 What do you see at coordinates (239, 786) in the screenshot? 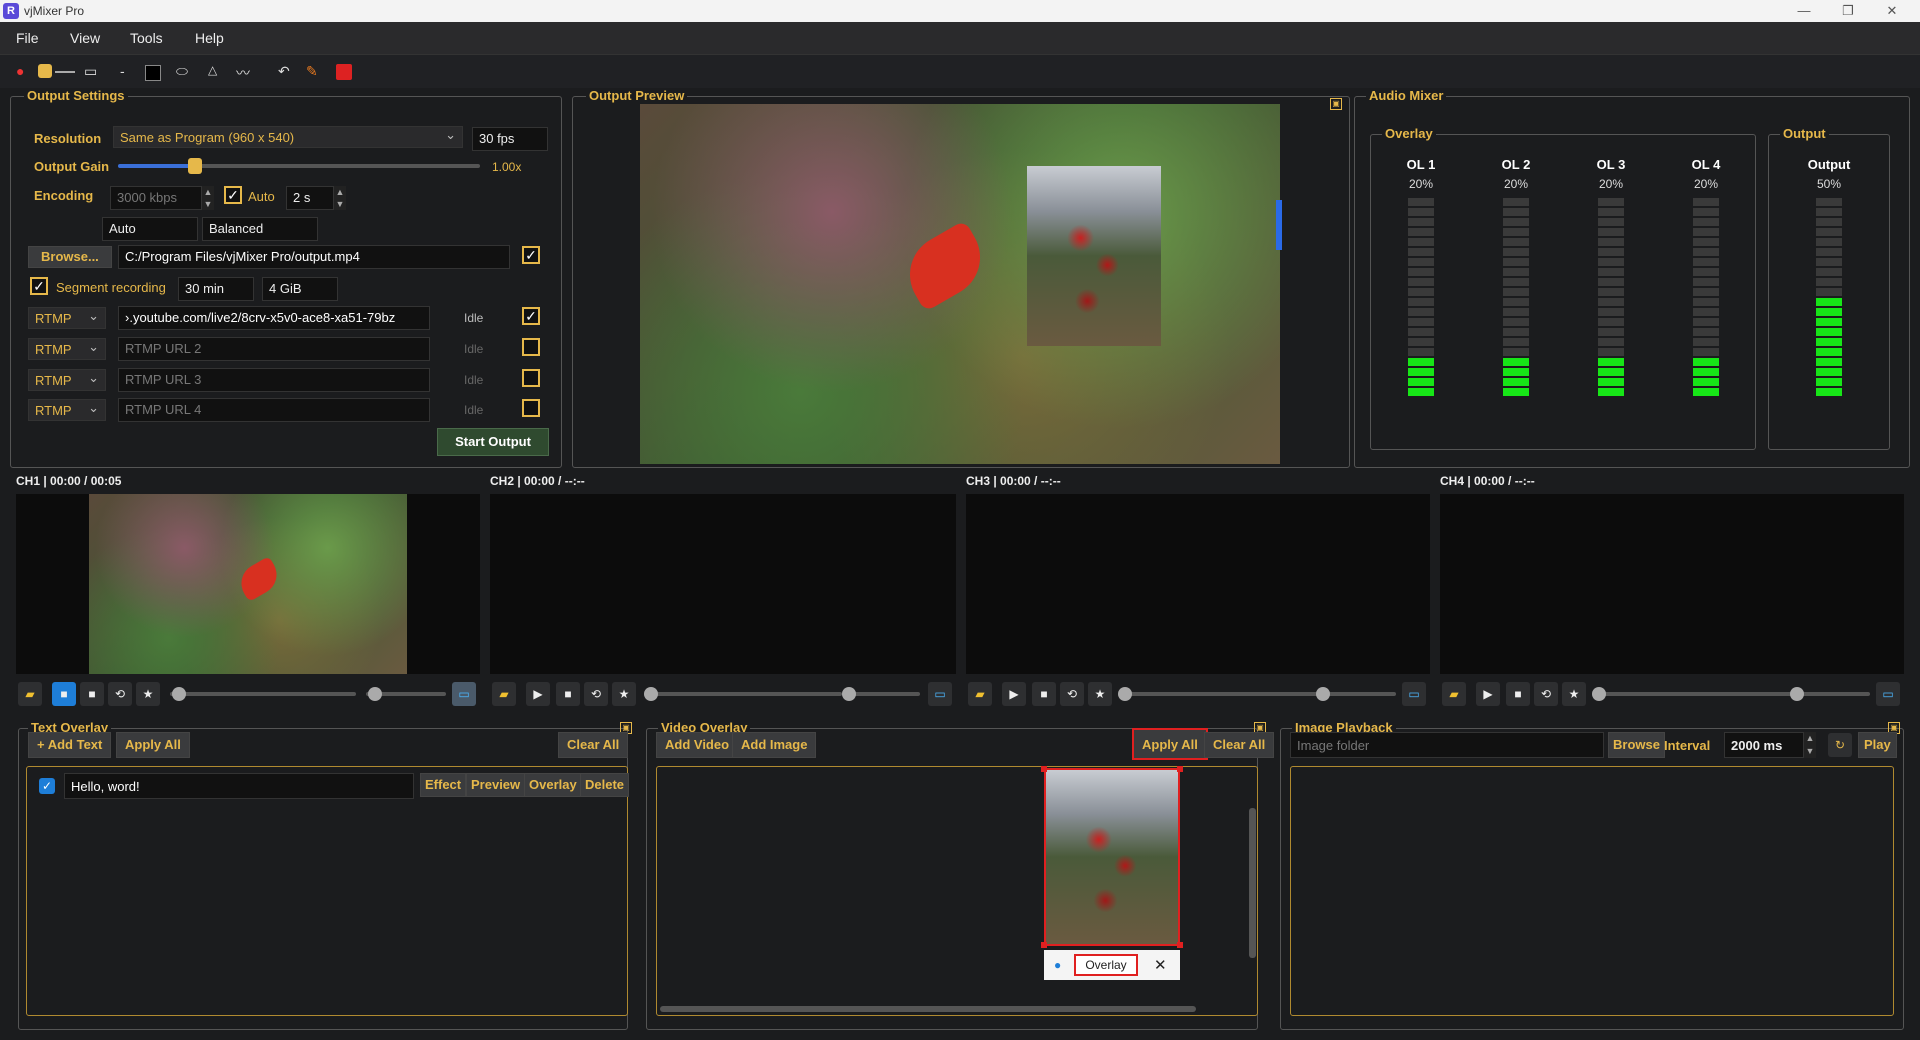
I see `text-item-input: Hello, word!` at bounding box center [239, 786].